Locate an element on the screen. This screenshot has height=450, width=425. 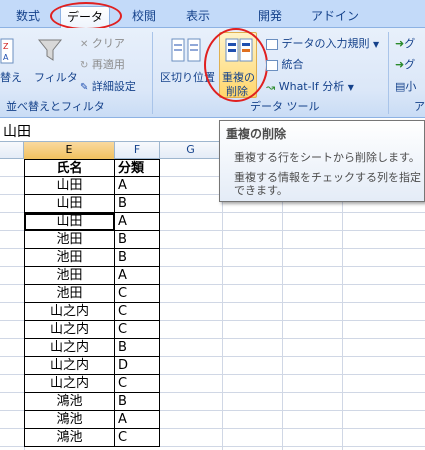
select-all-corner is located at coordinates (12, 150).